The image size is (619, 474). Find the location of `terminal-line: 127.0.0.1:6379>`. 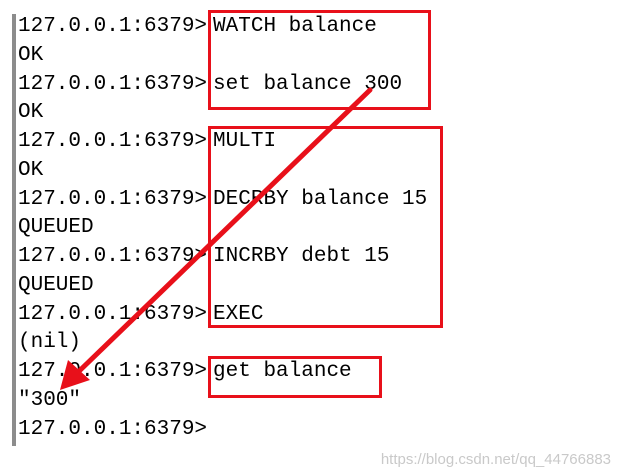

terminal-line: 127.0.0.1:6379> is located at coordinates (313, 430).